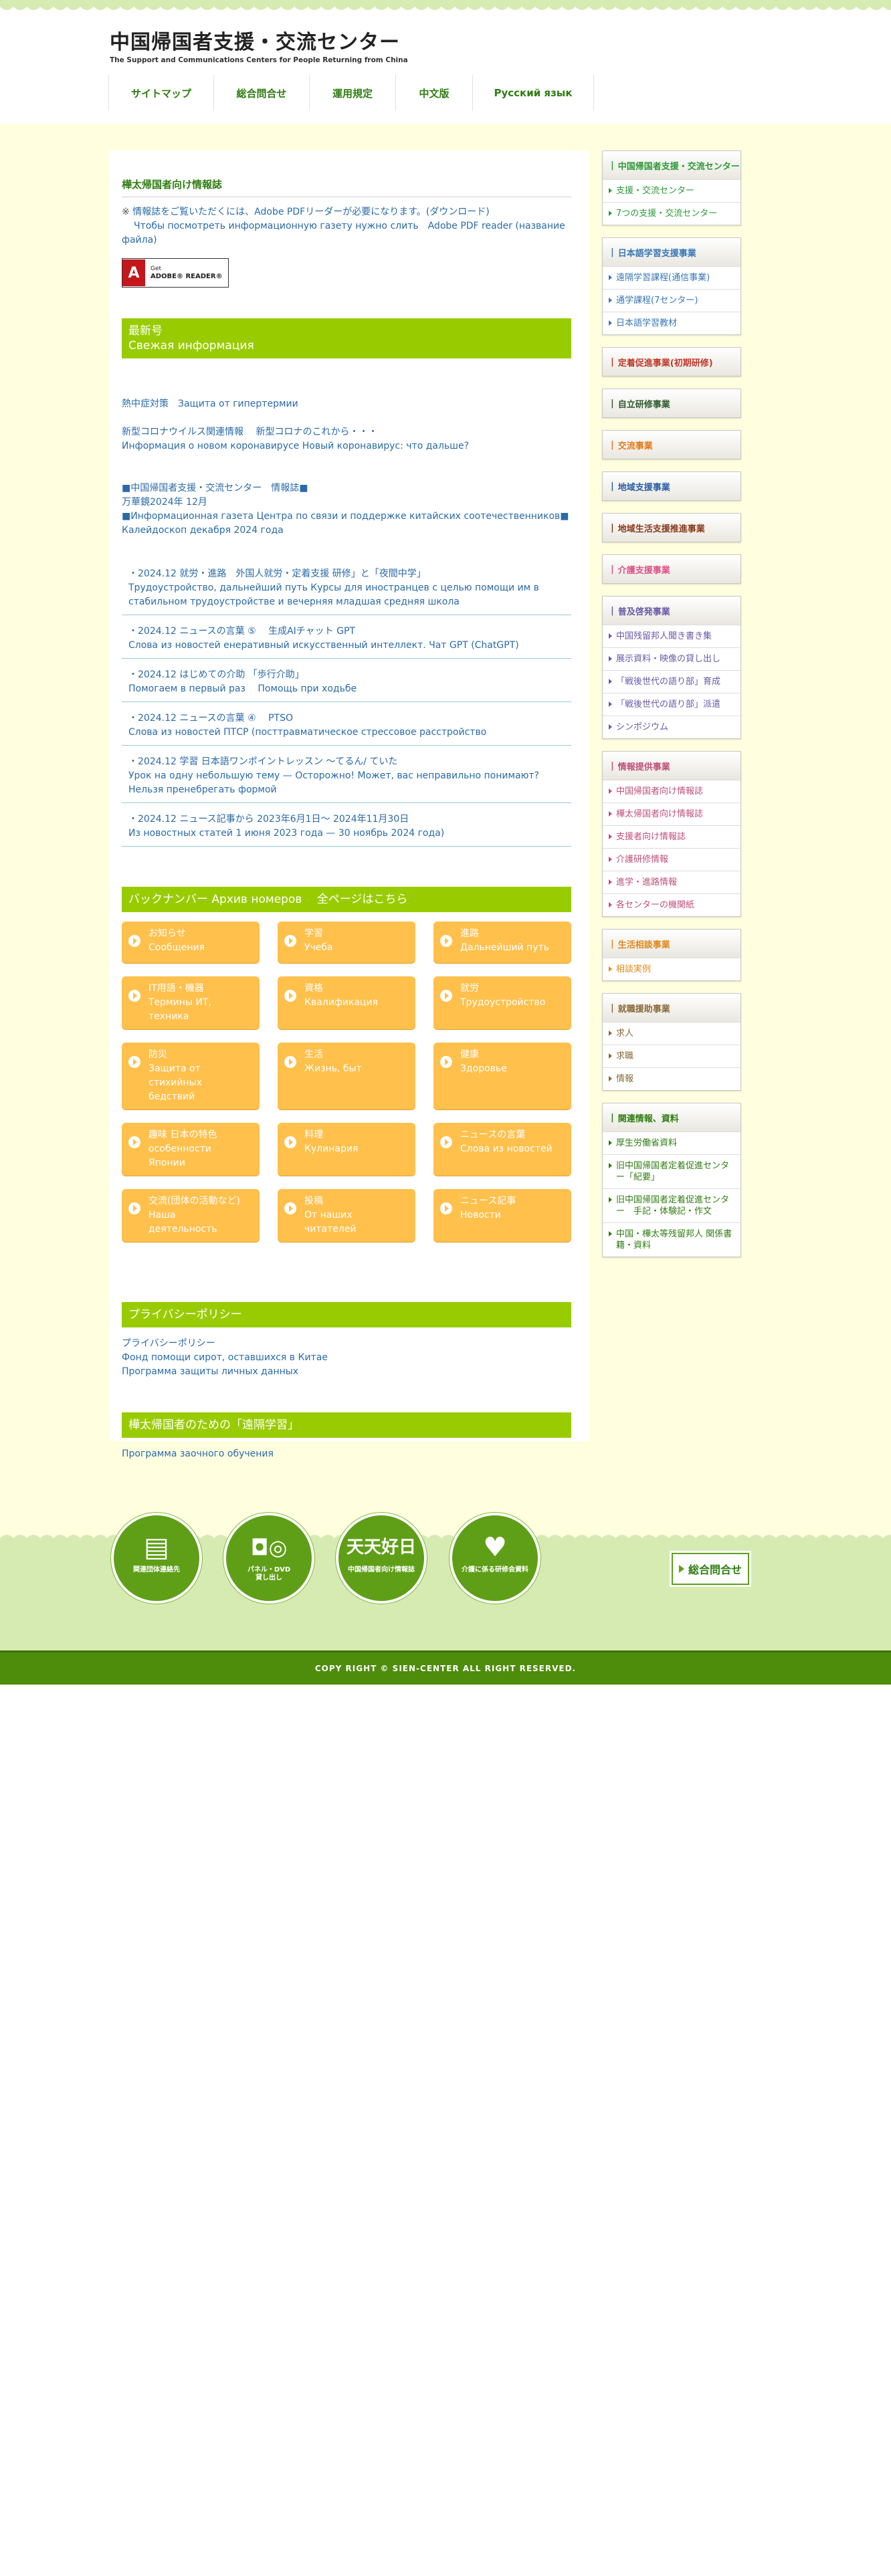 The width and height of the screenshot is (891, 2576). Describe the element at coordinates (381, 1548) in the screenshot. I see `tiantian-haori-logo-icon: 天天好日` at that location.